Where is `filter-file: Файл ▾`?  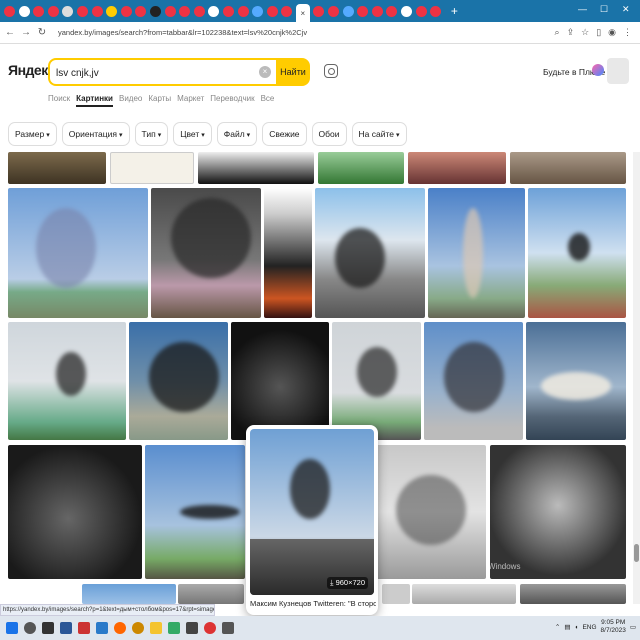
filter-file: Файл ▾ is located at coordinates (237, 134).